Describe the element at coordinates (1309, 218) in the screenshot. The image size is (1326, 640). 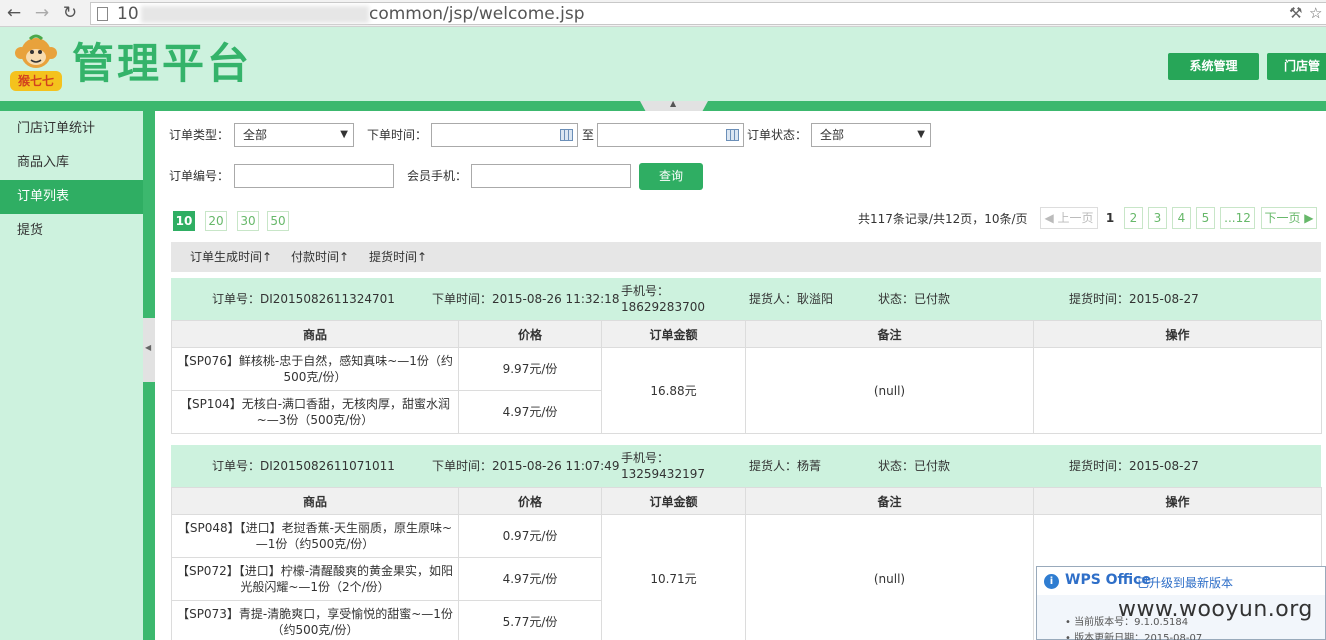
I see `caret-right-icon: ▶` at that location.